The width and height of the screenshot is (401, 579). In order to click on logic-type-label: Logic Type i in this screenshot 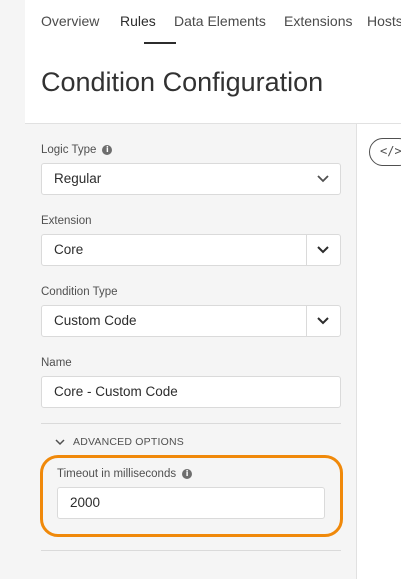, I will do `click(77, 150)`.